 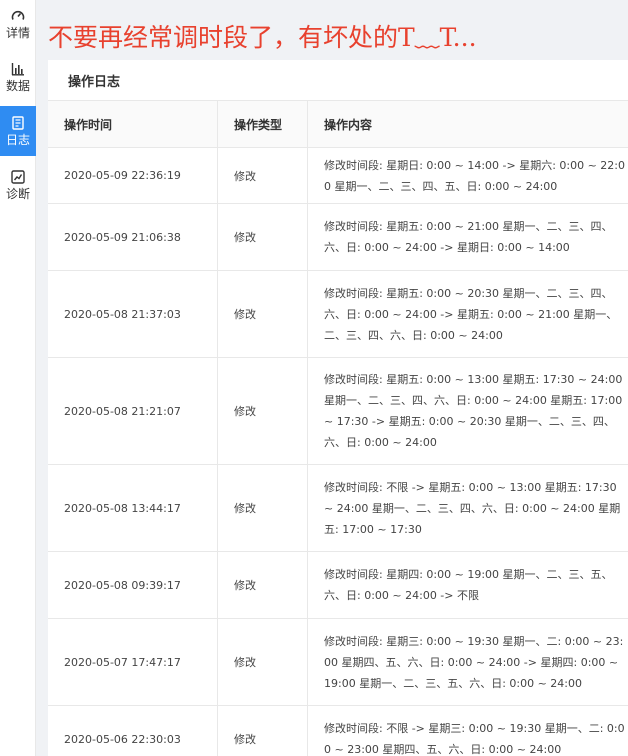 I want to click on cell-time: 2020-05-08 21:21:07, so click(x=133, y=411).